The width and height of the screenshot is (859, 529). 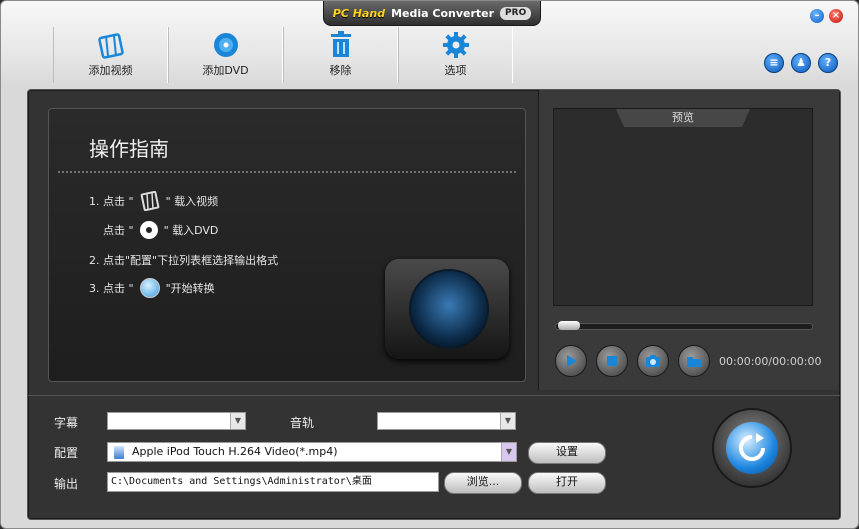 I want to click on remove-button: 移除, so click(x=340, y=55).